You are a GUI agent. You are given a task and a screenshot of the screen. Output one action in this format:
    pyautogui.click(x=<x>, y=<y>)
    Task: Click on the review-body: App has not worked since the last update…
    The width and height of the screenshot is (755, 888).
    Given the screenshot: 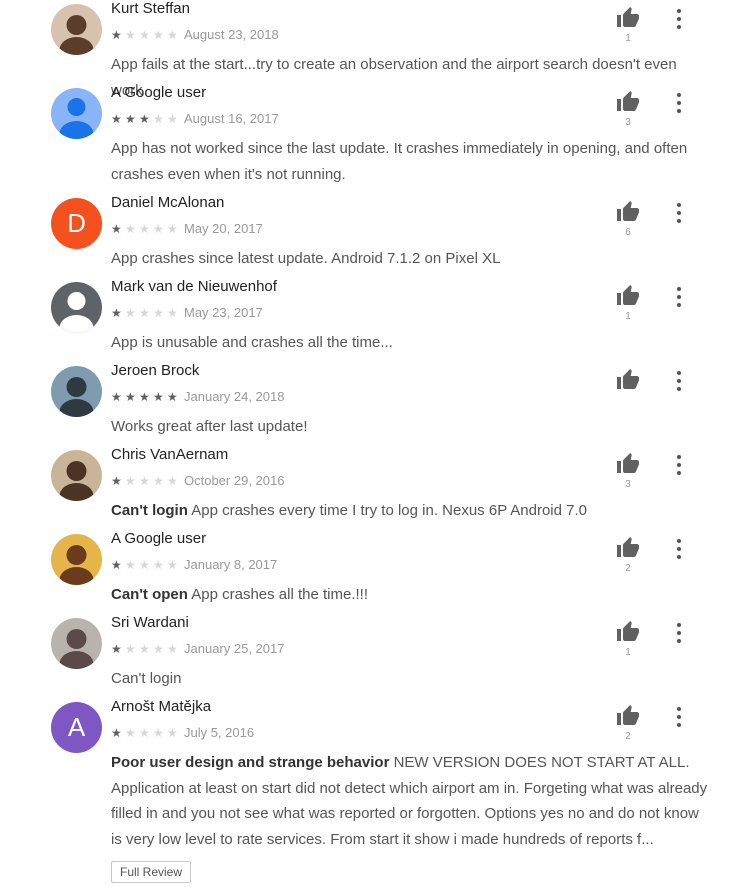 What is the action you would take?
    pyautogui.click(x=399, y=161)
    